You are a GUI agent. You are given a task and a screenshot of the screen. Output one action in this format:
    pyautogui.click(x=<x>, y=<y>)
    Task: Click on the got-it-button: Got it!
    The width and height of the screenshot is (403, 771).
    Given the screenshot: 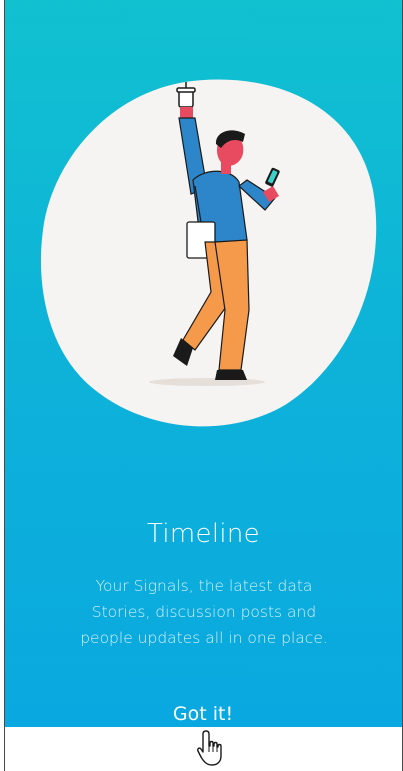 What is the action you would take?
    pyautogui.click(x=203, y=713)
    